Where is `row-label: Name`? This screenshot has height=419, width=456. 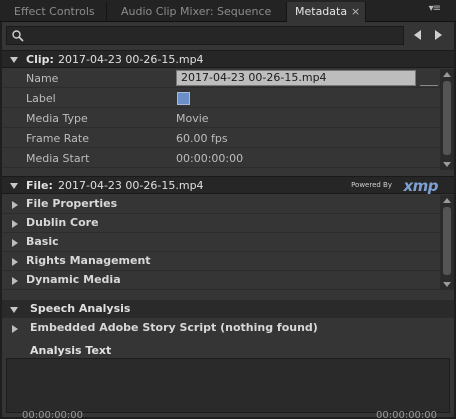
row-label: Name is located at coordinates (42, 78).